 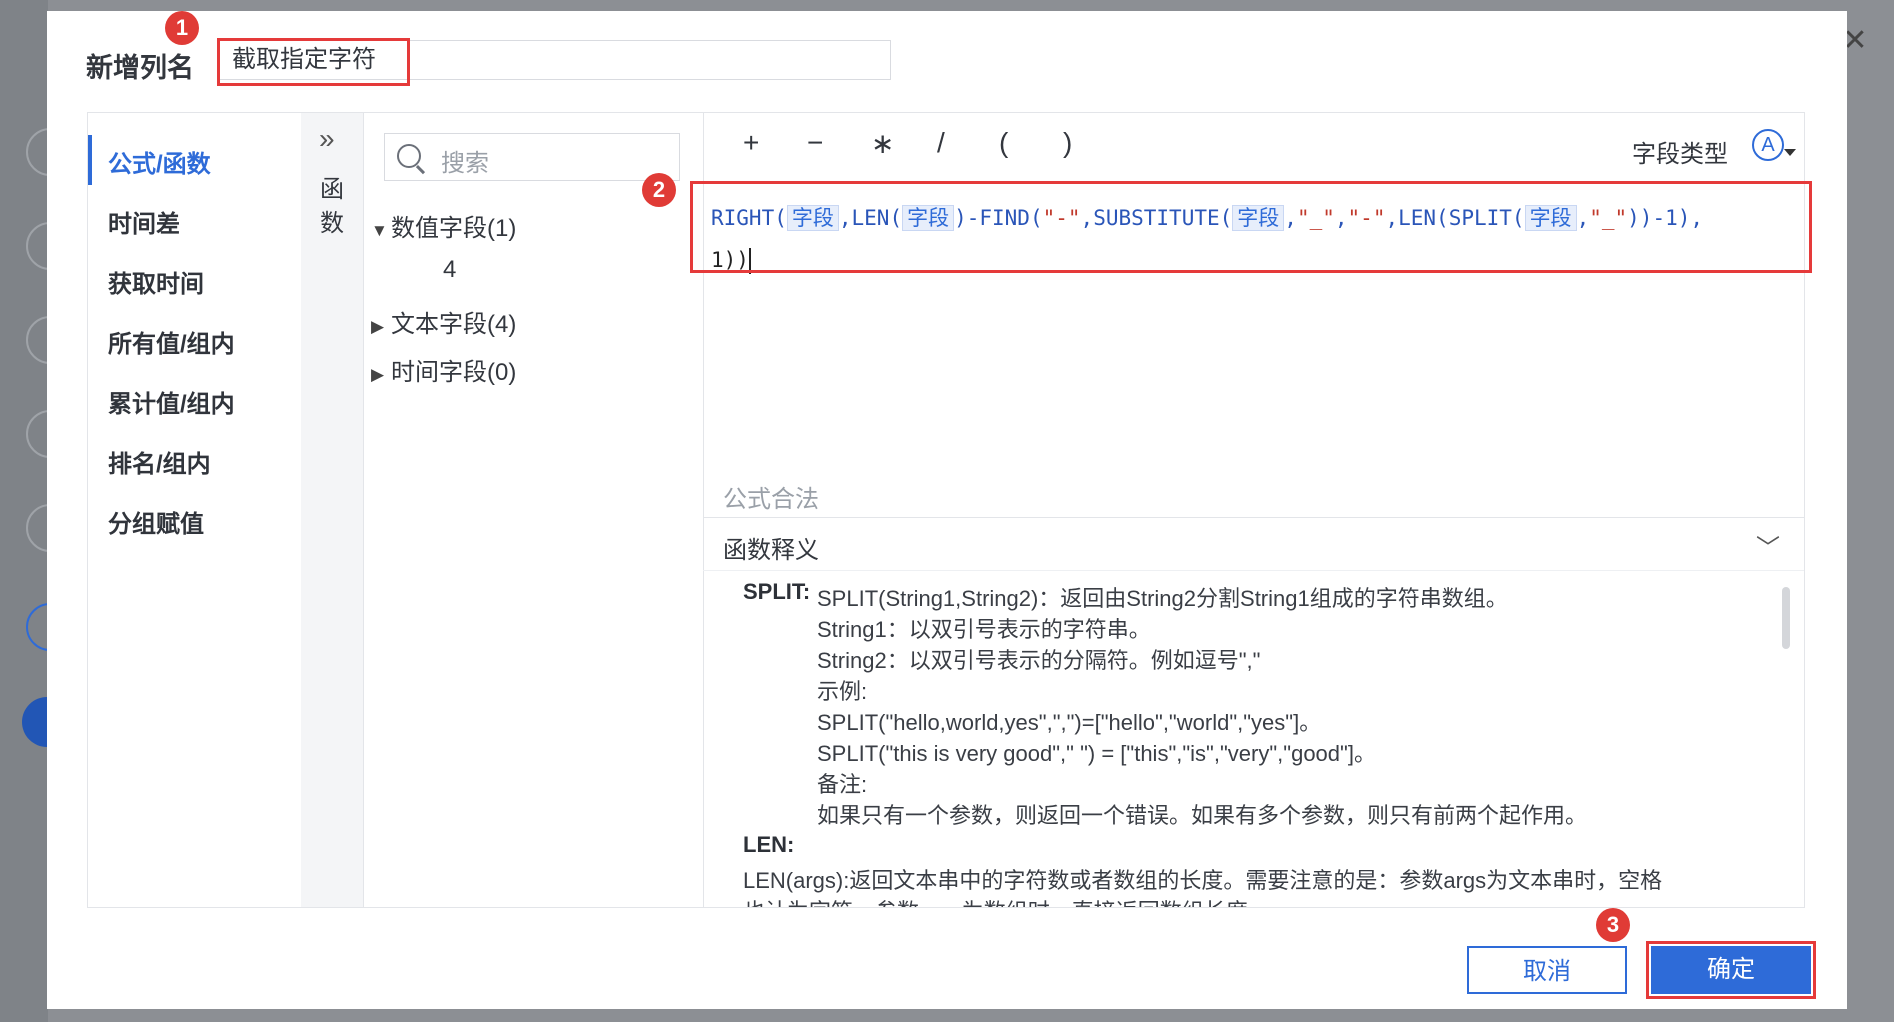 What do you see at coordinates (842, 784) in the screenshot?
I see `explanation-line: 备注:` at bounding box center [842, 784].